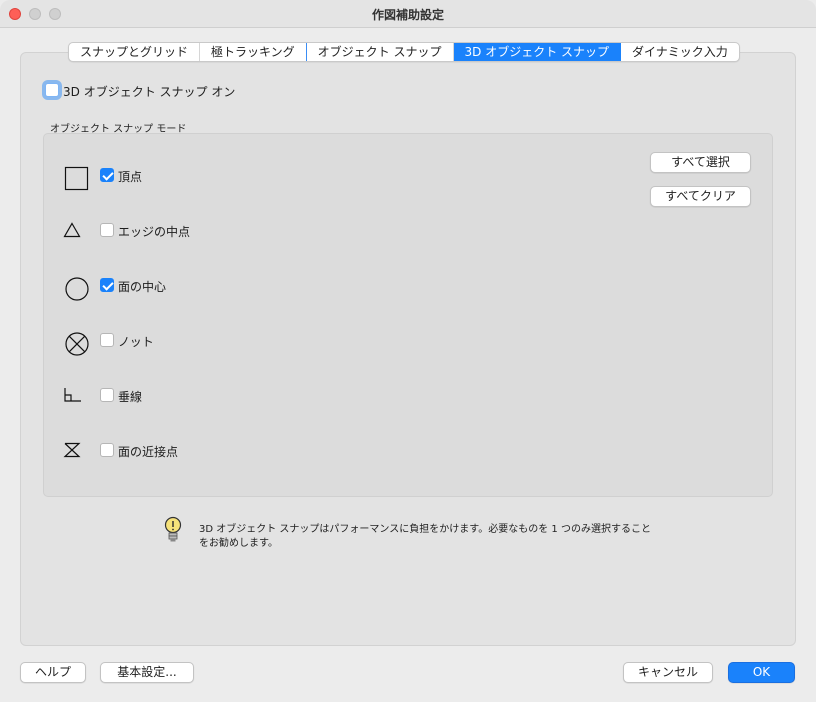 Image resolution: width=816 pixels, height=702 pixels. Describe the element at coordinates (173, 529) in the screenshot. I see `lightbulb-icon` at that location.